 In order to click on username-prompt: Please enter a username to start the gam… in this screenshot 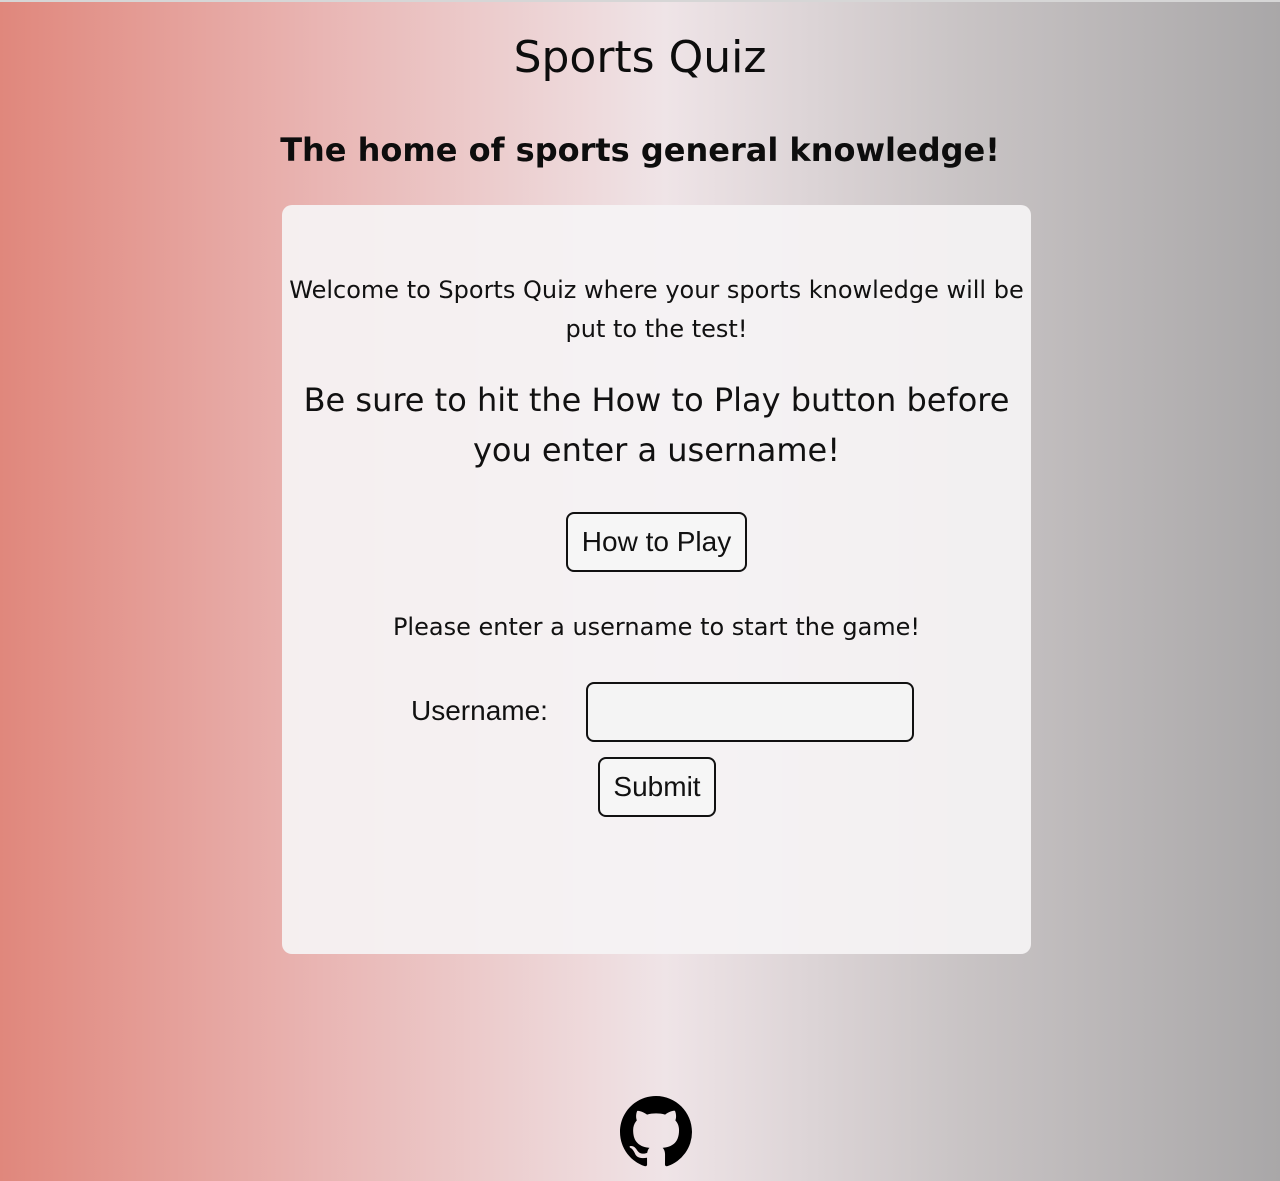, I will do `click(656, 627)`.